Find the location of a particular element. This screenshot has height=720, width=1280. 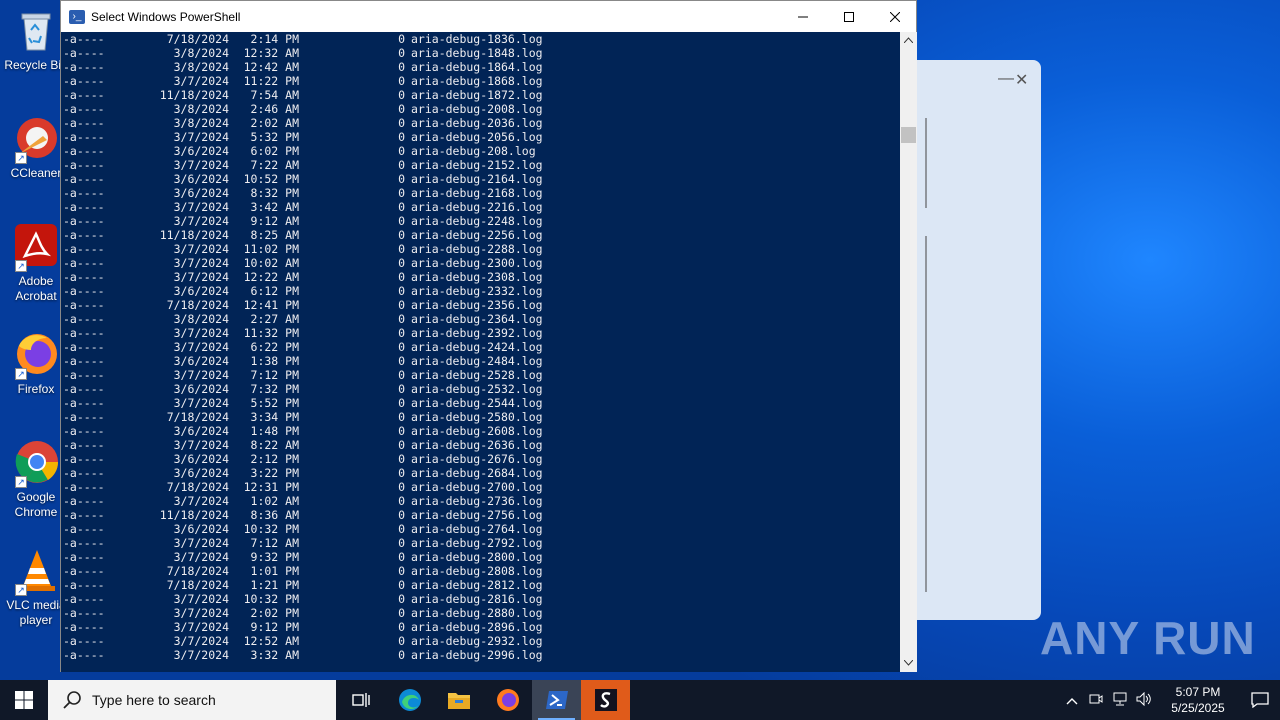

meet-now-icon is located at coordinates (1096, 700).